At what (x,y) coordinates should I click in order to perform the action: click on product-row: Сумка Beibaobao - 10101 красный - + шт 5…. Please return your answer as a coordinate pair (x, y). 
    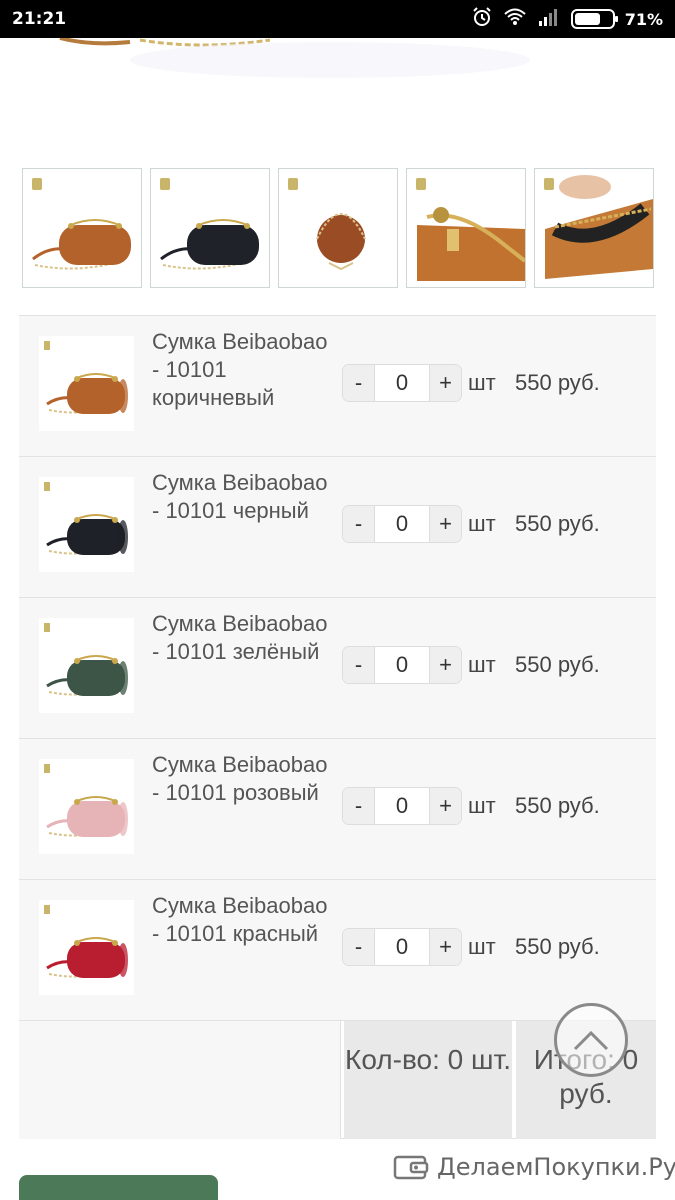
    Looking at the image, I should click on (337, 950).